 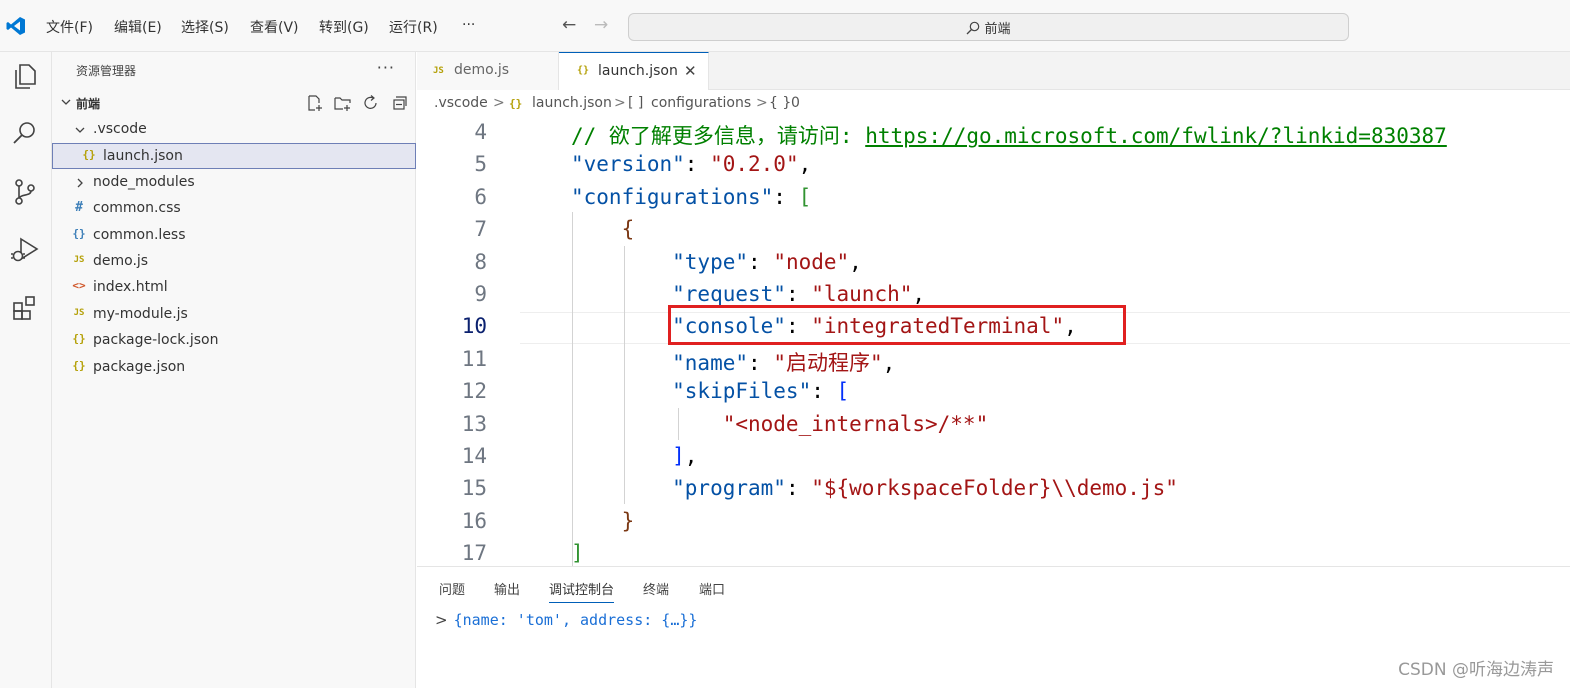 What do you see at coordinates (234, 130) in the screenshot?
I see `tree-item-vscode: .vscode` at bounding box center [234, 130].